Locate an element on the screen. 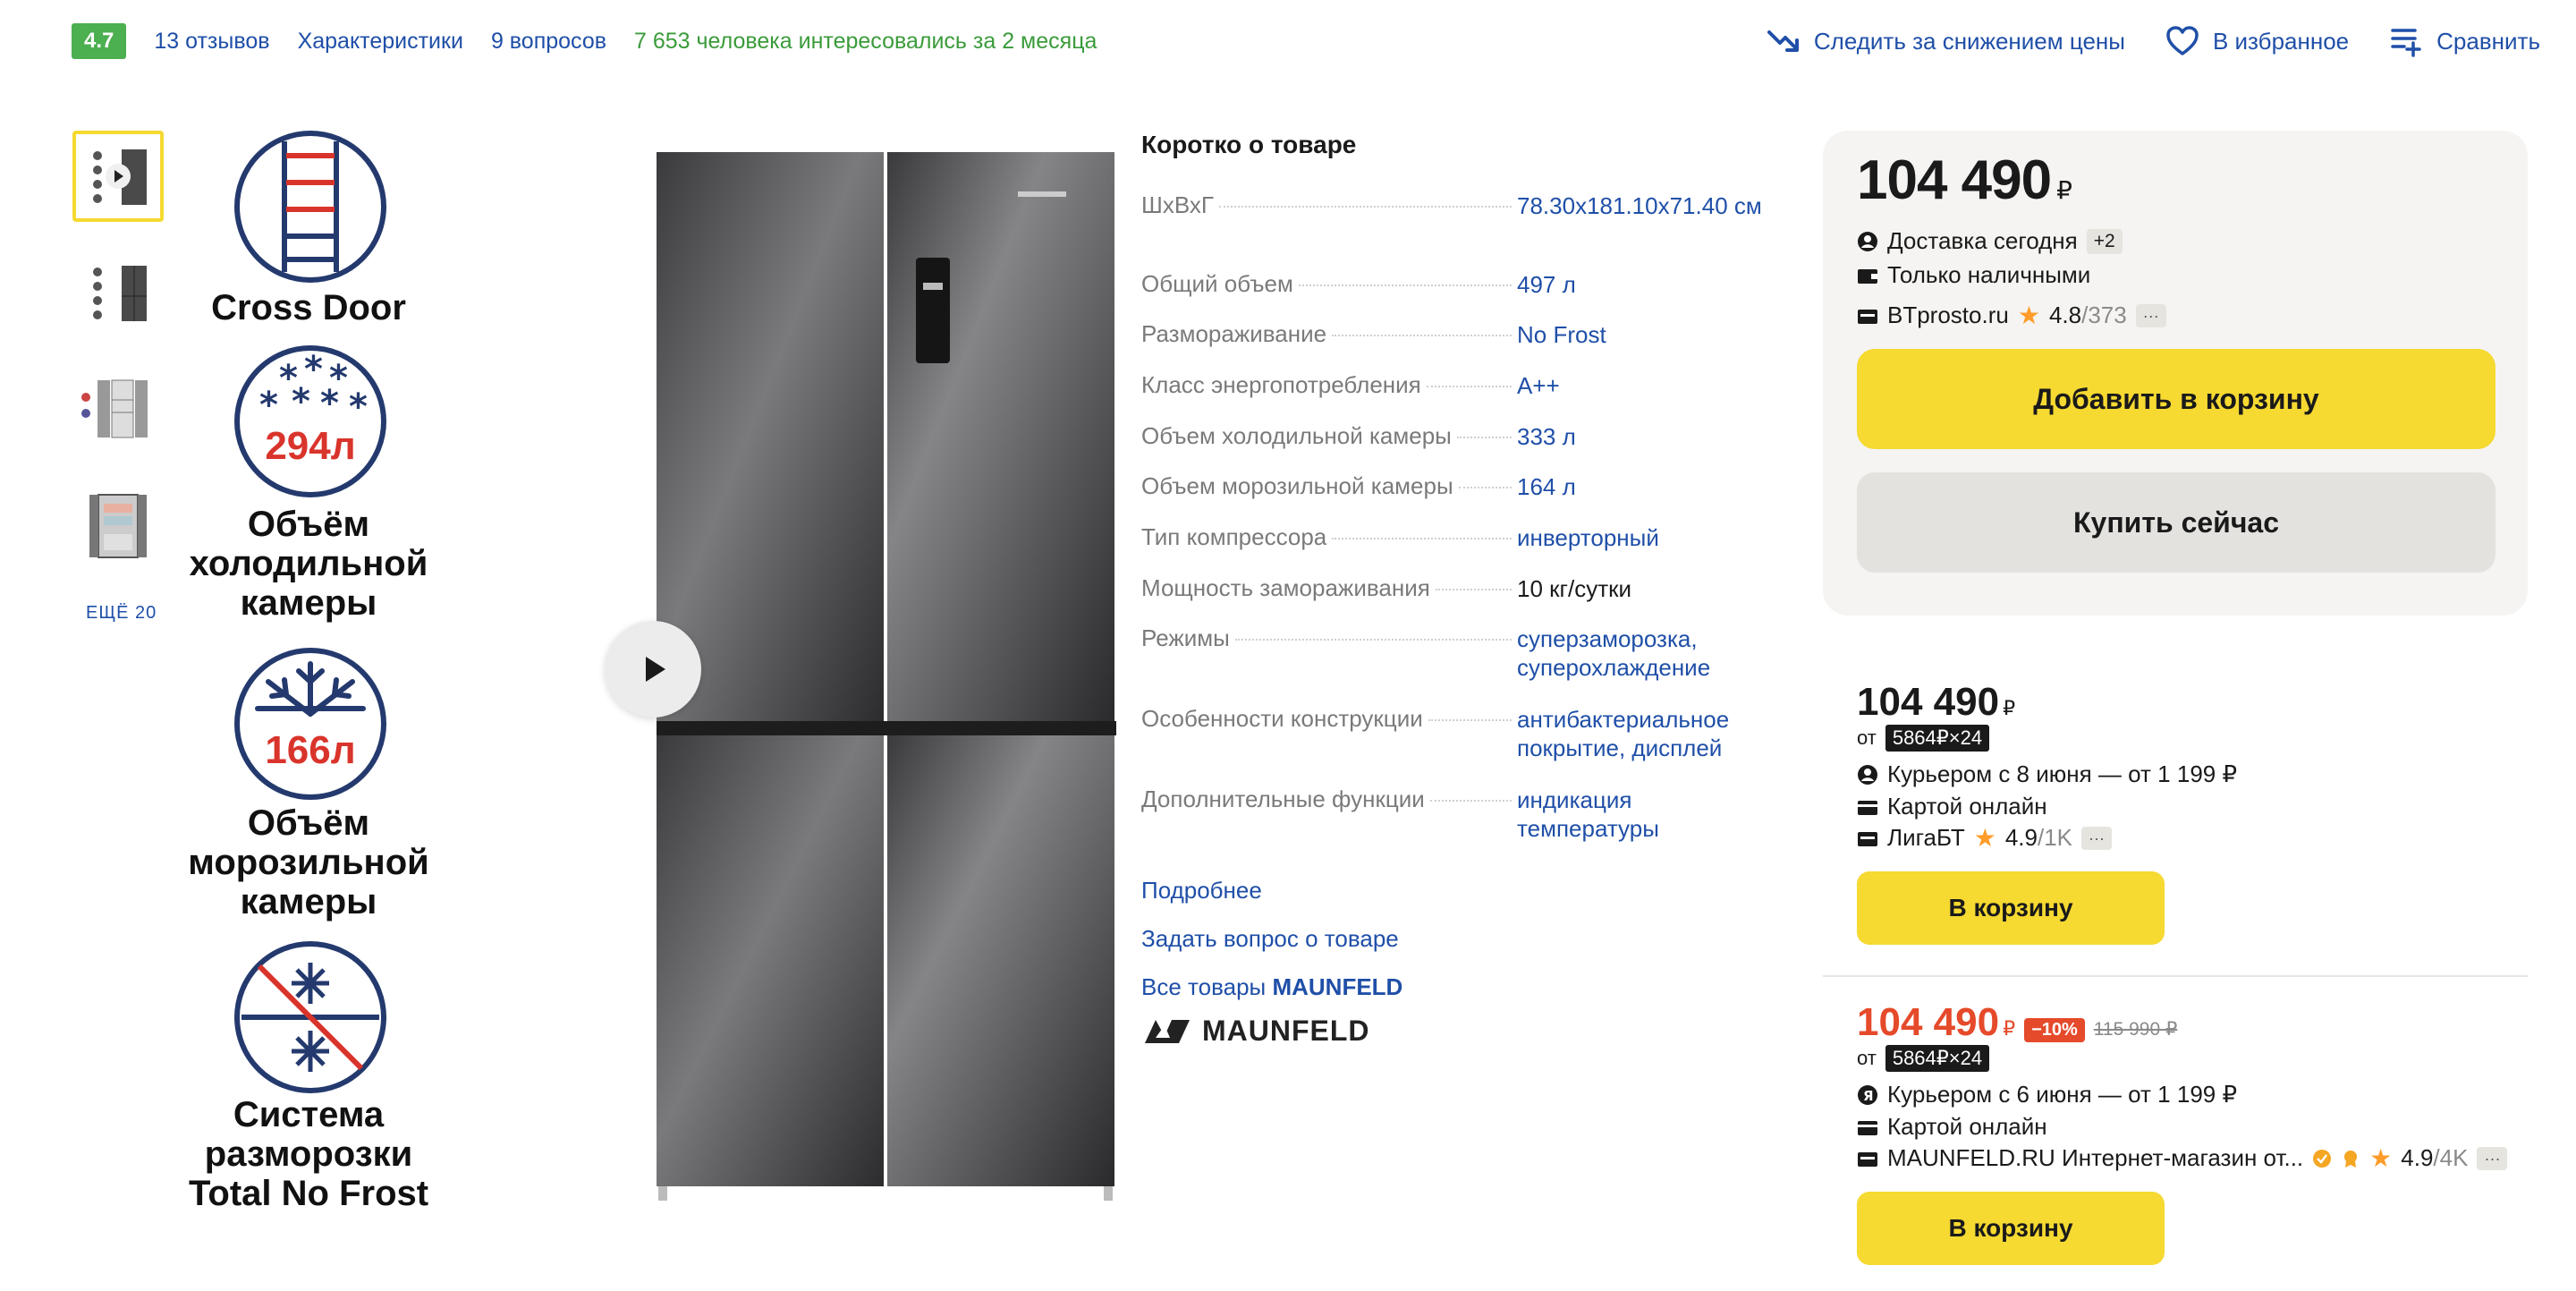 This screenshot has height=1291, width=2576. spec-name: Режимы is located at coordinates (1185, 637).